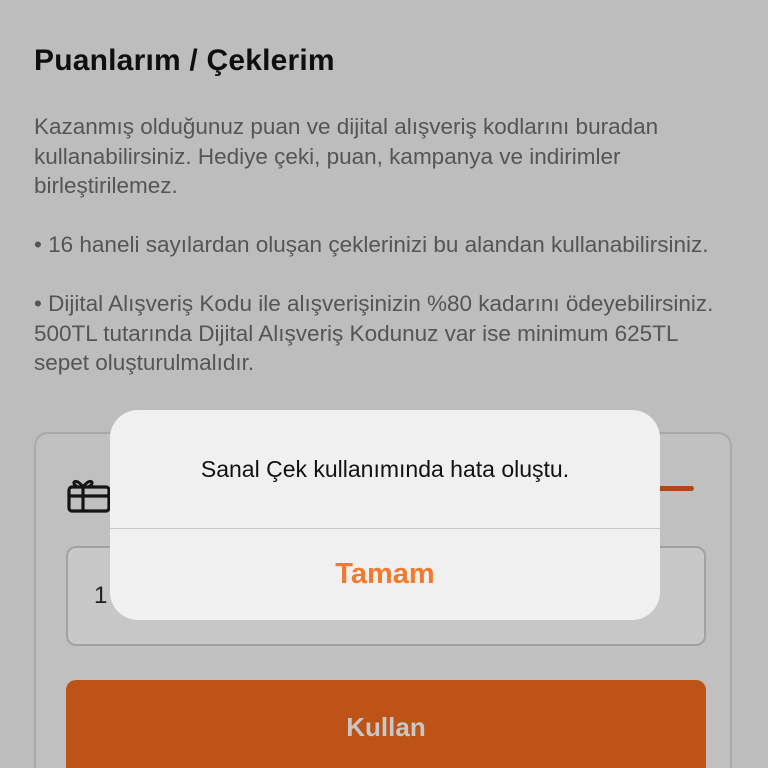  What do you see at coordinates (385, 468) in the screenshot?
I see `alert-message: Sanal Çek kullanımında hata oluştu.` at bounding box center [385, 468].